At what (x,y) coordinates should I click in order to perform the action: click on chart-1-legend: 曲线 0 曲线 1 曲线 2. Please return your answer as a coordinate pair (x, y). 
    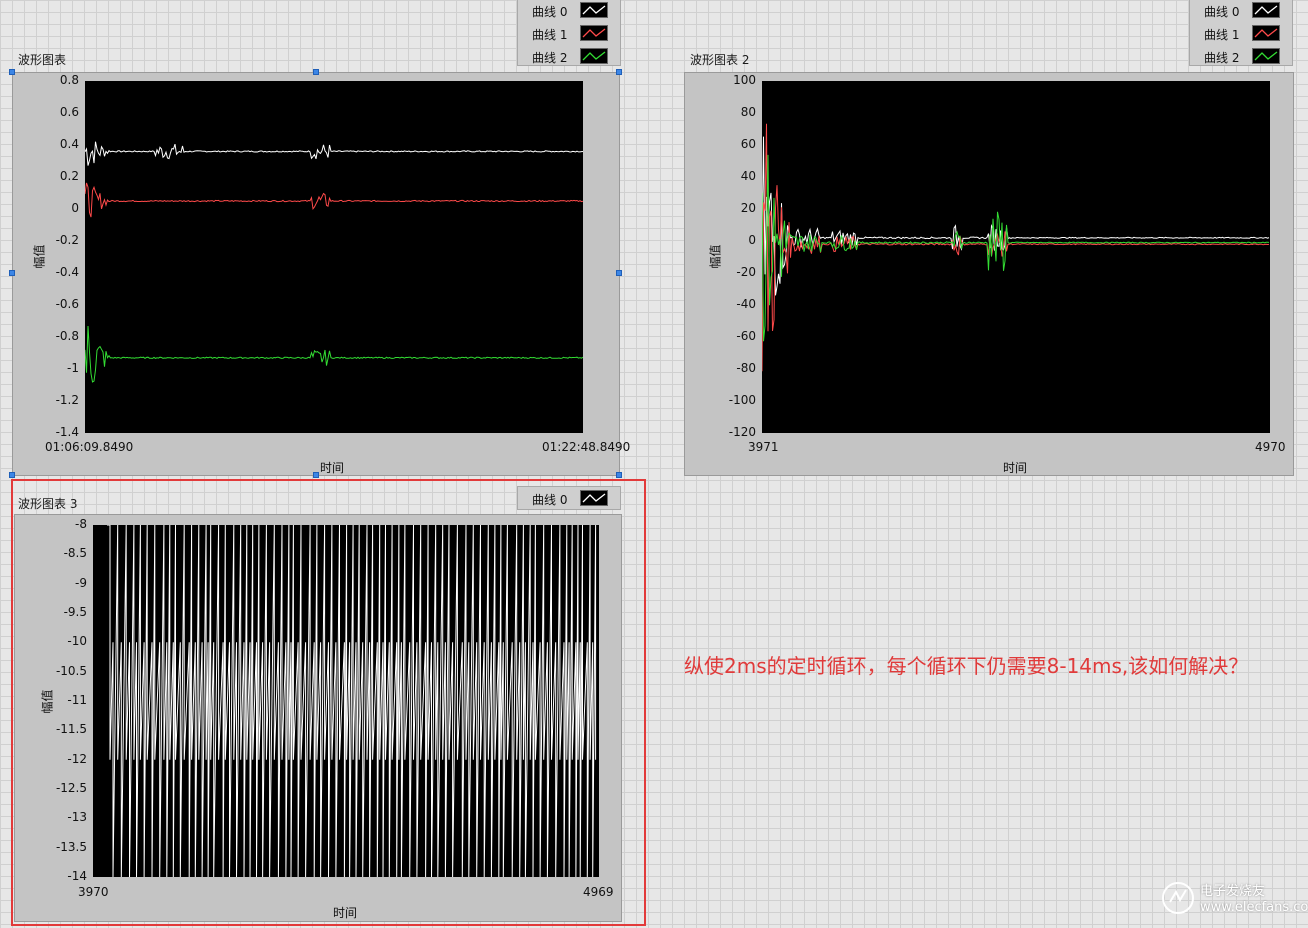
    Looking at the image, I should click on (569, 33).